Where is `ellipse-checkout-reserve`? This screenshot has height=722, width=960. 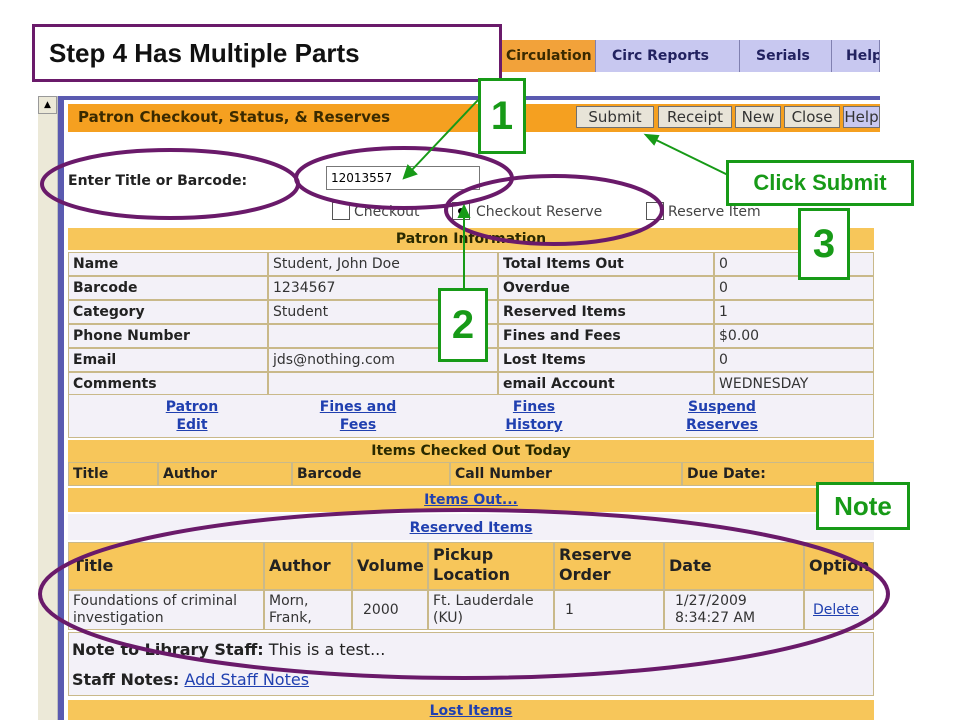
ellipse-checkout-reserve is located at coordinates (554, 210).